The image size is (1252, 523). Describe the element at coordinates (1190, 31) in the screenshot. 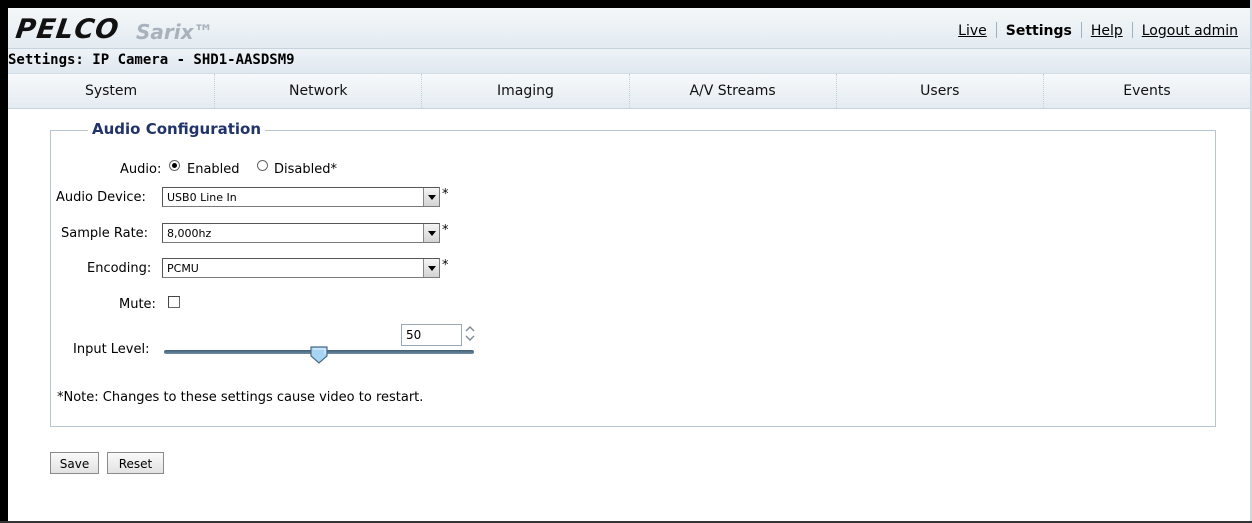

I see `nav-logout-link: Logout admin` at that location.